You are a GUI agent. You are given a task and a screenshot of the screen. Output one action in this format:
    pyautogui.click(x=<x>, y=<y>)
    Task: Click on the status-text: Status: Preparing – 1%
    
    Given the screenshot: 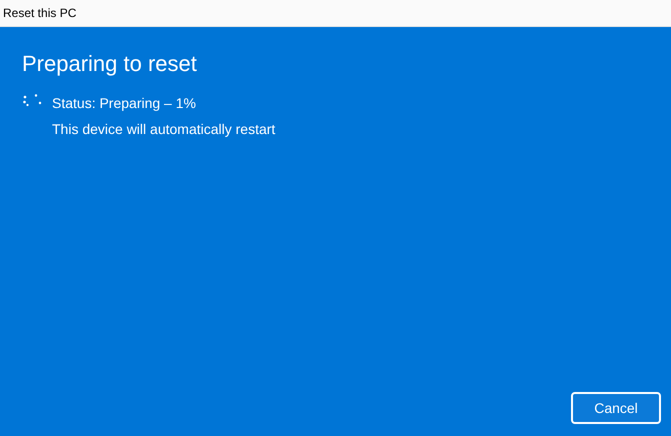 What is the action you would take?
    pyautogui.click(x=124, y=103)
    